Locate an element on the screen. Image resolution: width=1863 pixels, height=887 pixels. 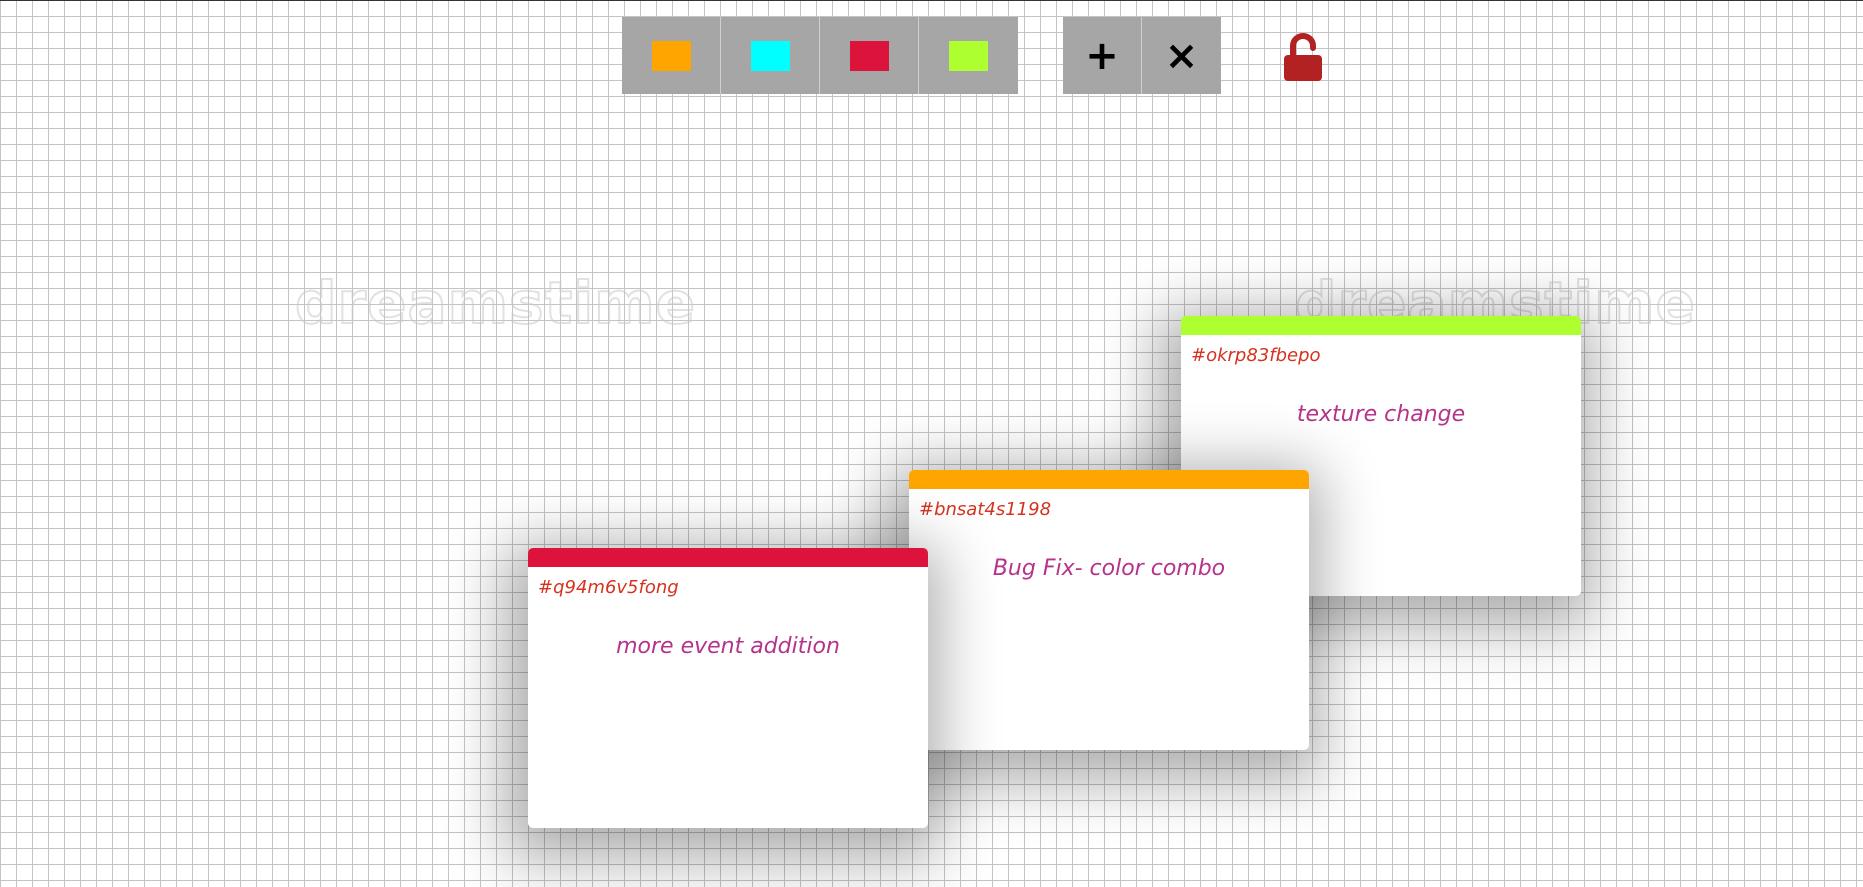
color-filter-crimson-button is located at coordinates (869, 55).